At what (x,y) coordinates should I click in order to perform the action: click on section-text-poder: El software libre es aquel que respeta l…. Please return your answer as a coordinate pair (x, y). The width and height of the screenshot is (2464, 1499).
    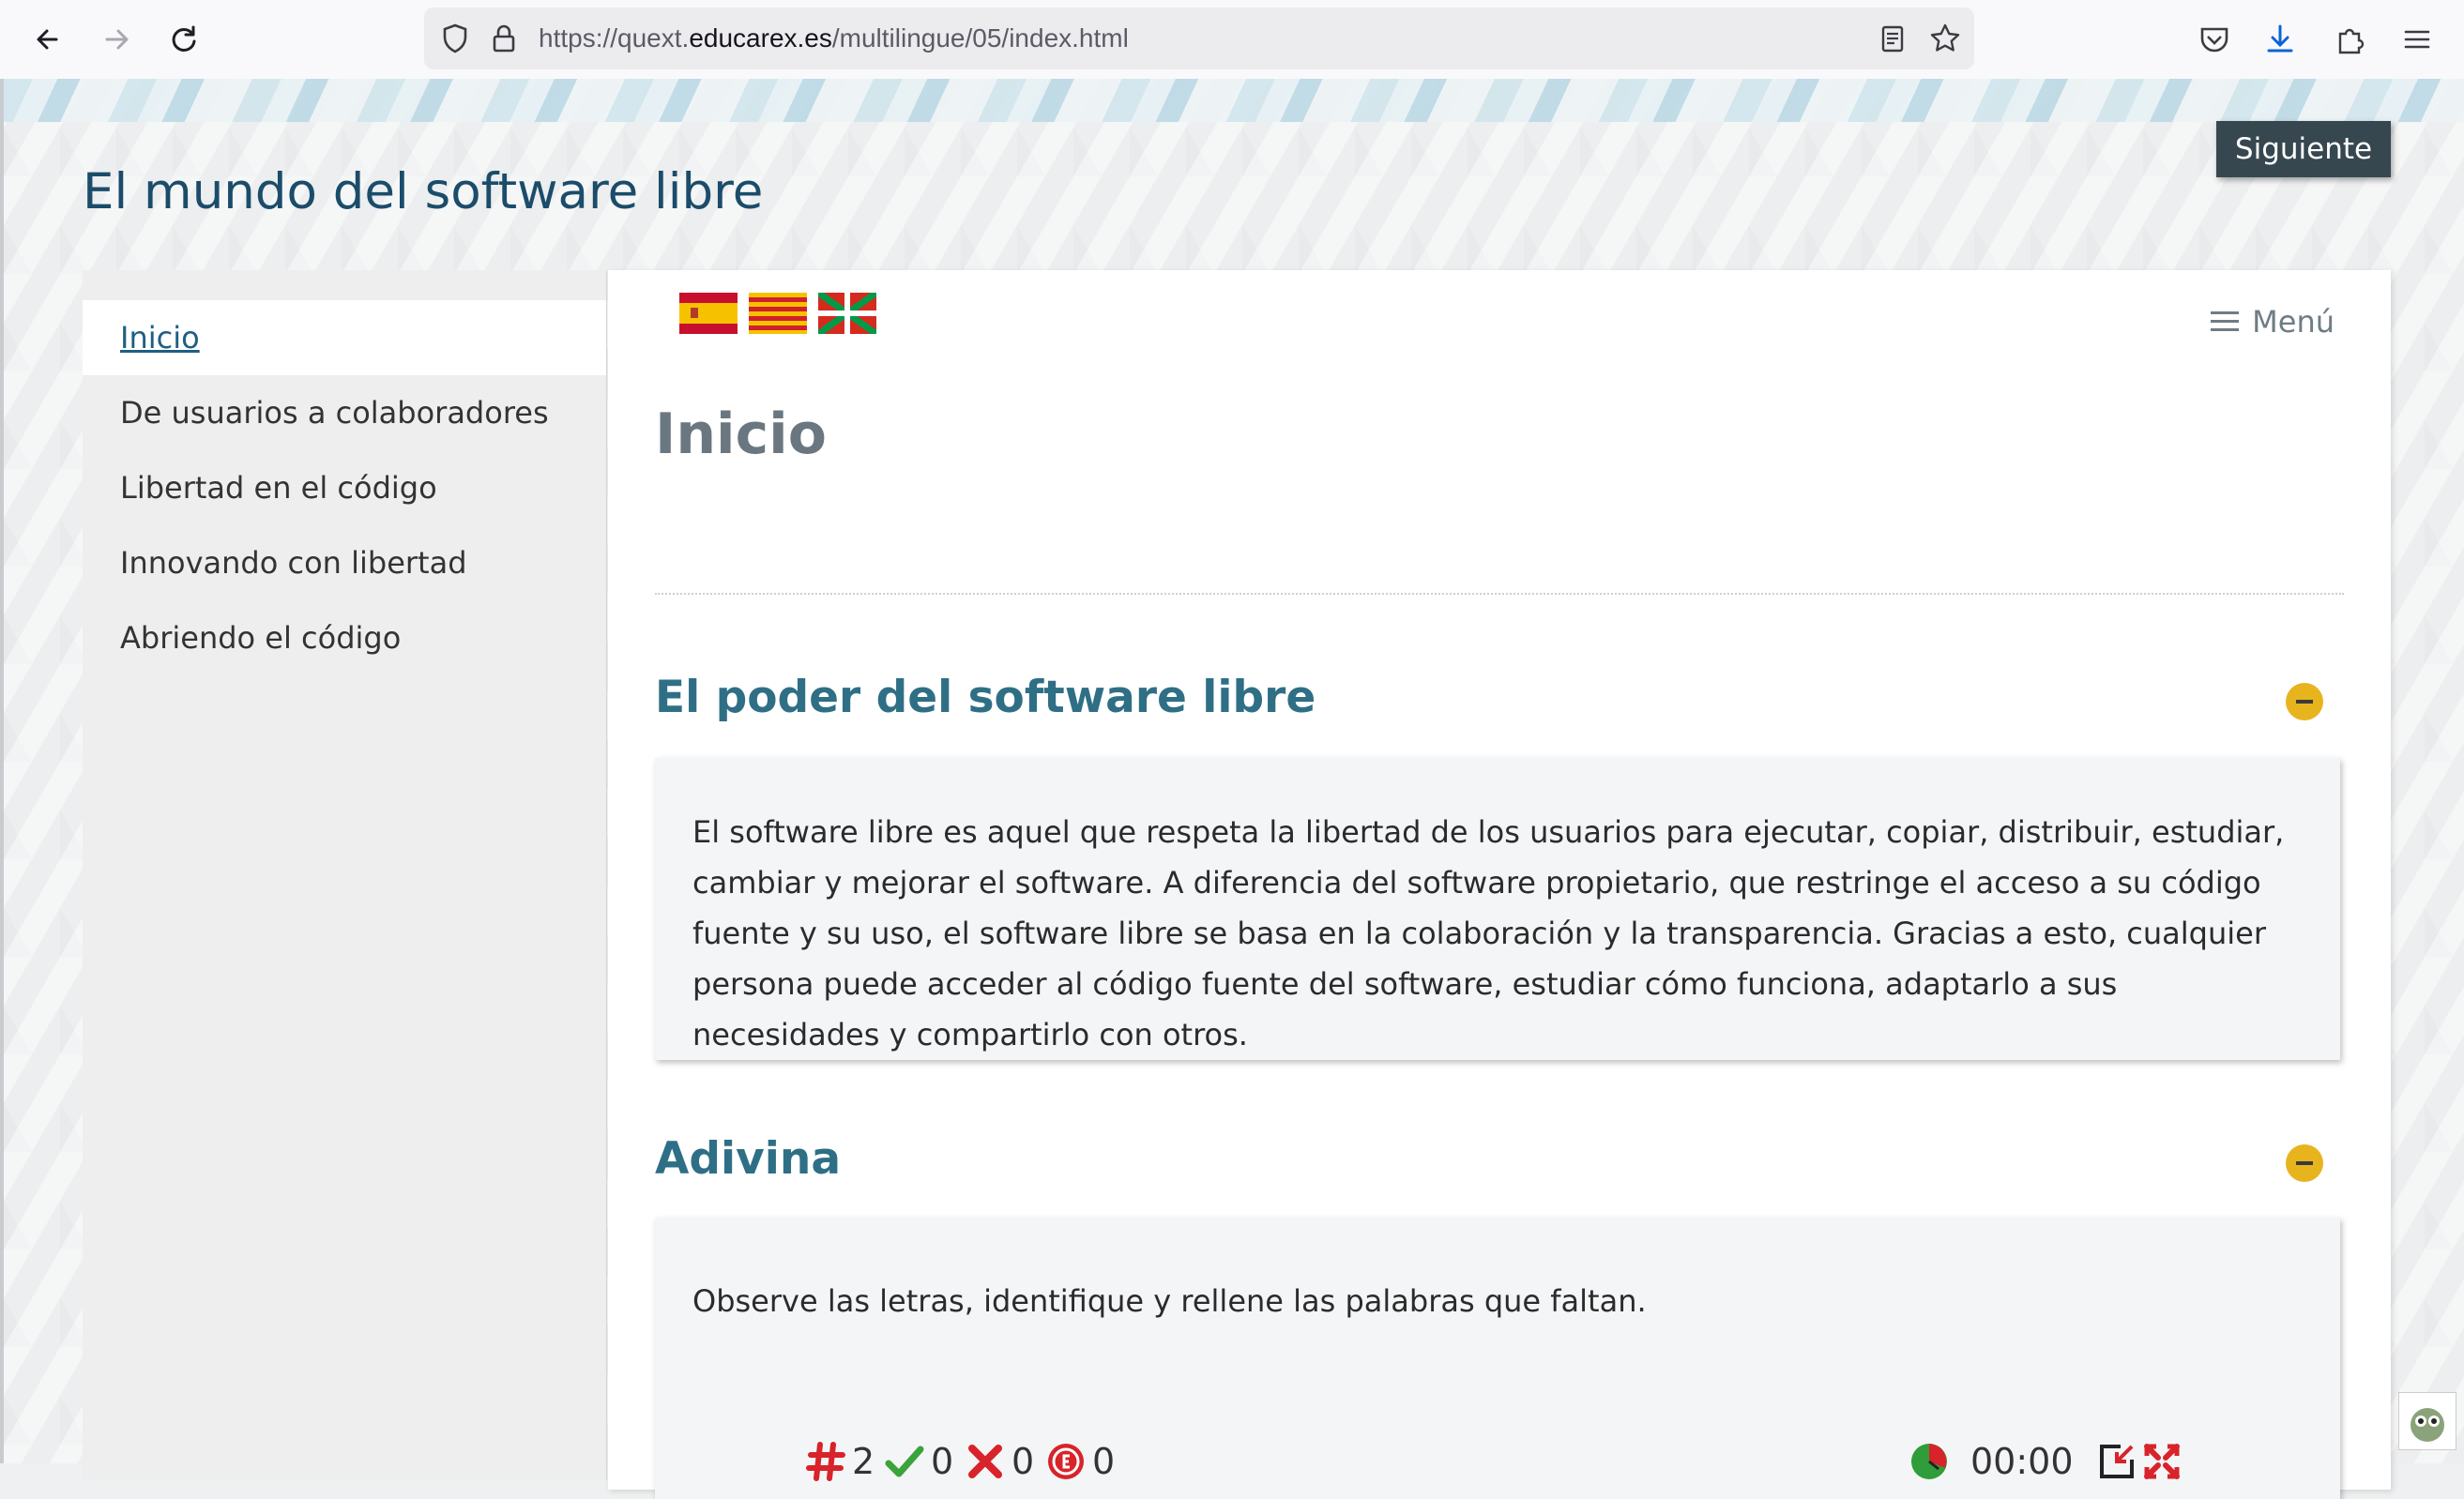
    Looking at the image, I should click on (1488, 933).